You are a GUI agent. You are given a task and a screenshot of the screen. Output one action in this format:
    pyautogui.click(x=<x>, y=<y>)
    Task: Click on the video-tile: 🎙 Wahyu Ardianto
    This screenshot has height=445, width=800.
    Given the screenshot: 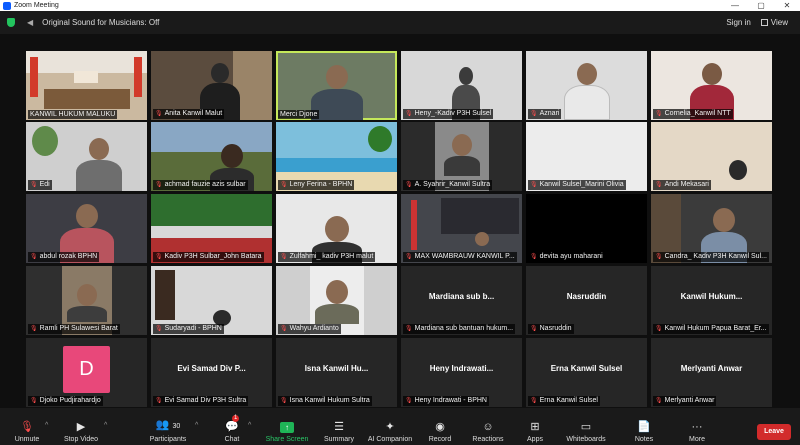 What is the action you would take?
    pyautogui.click(x=336, y=300)
    